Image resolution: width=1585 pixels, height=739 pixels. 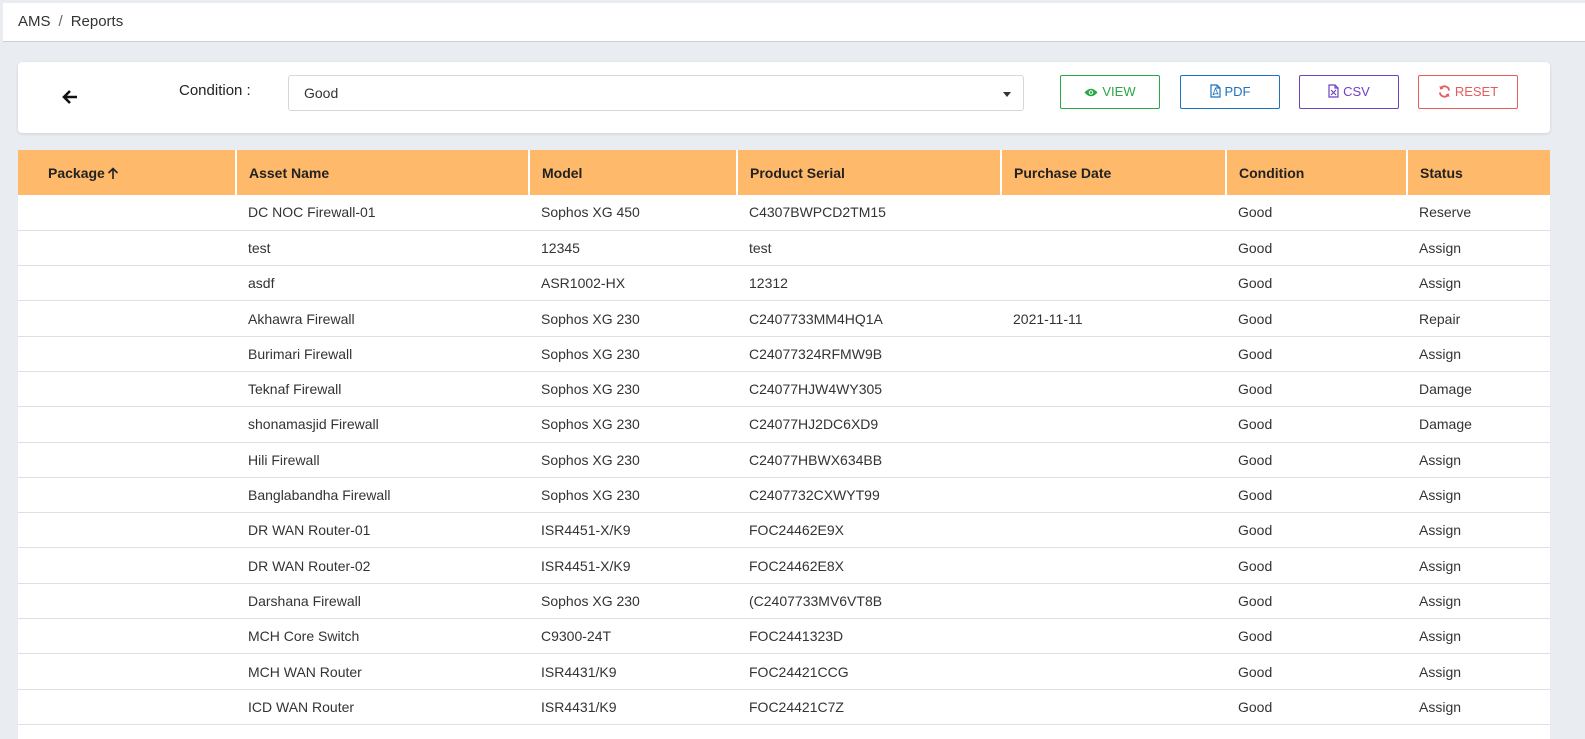 I want to click on file-excel-icon, so click(x=1333, y=91).